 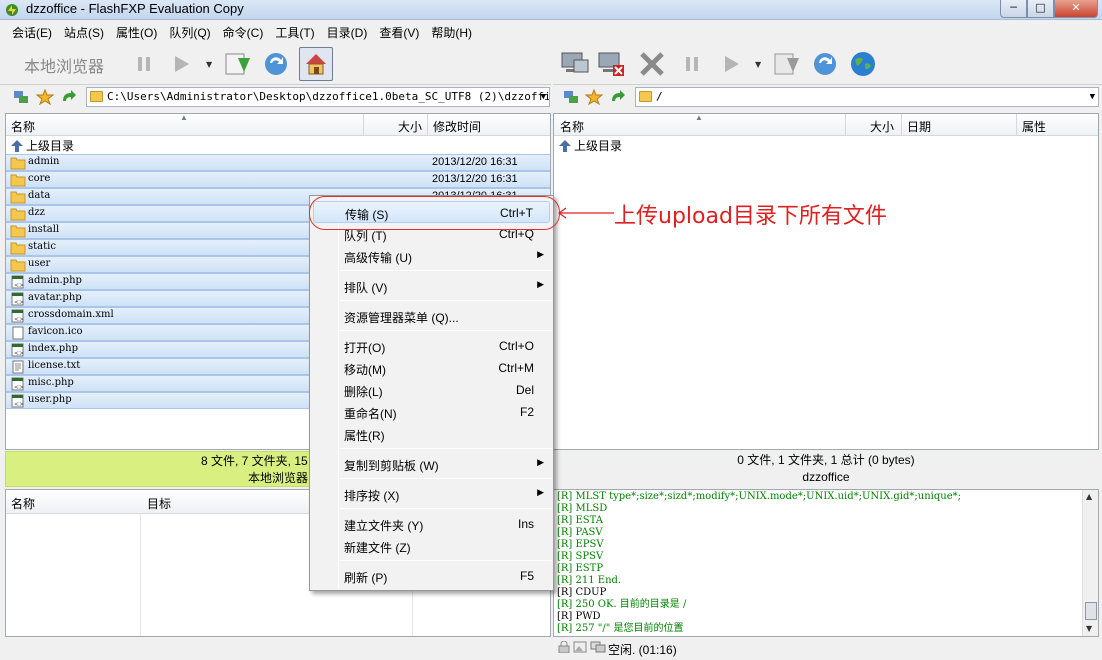 I want to click on menu-tools: 工具(T), so click(x=294, y=32).